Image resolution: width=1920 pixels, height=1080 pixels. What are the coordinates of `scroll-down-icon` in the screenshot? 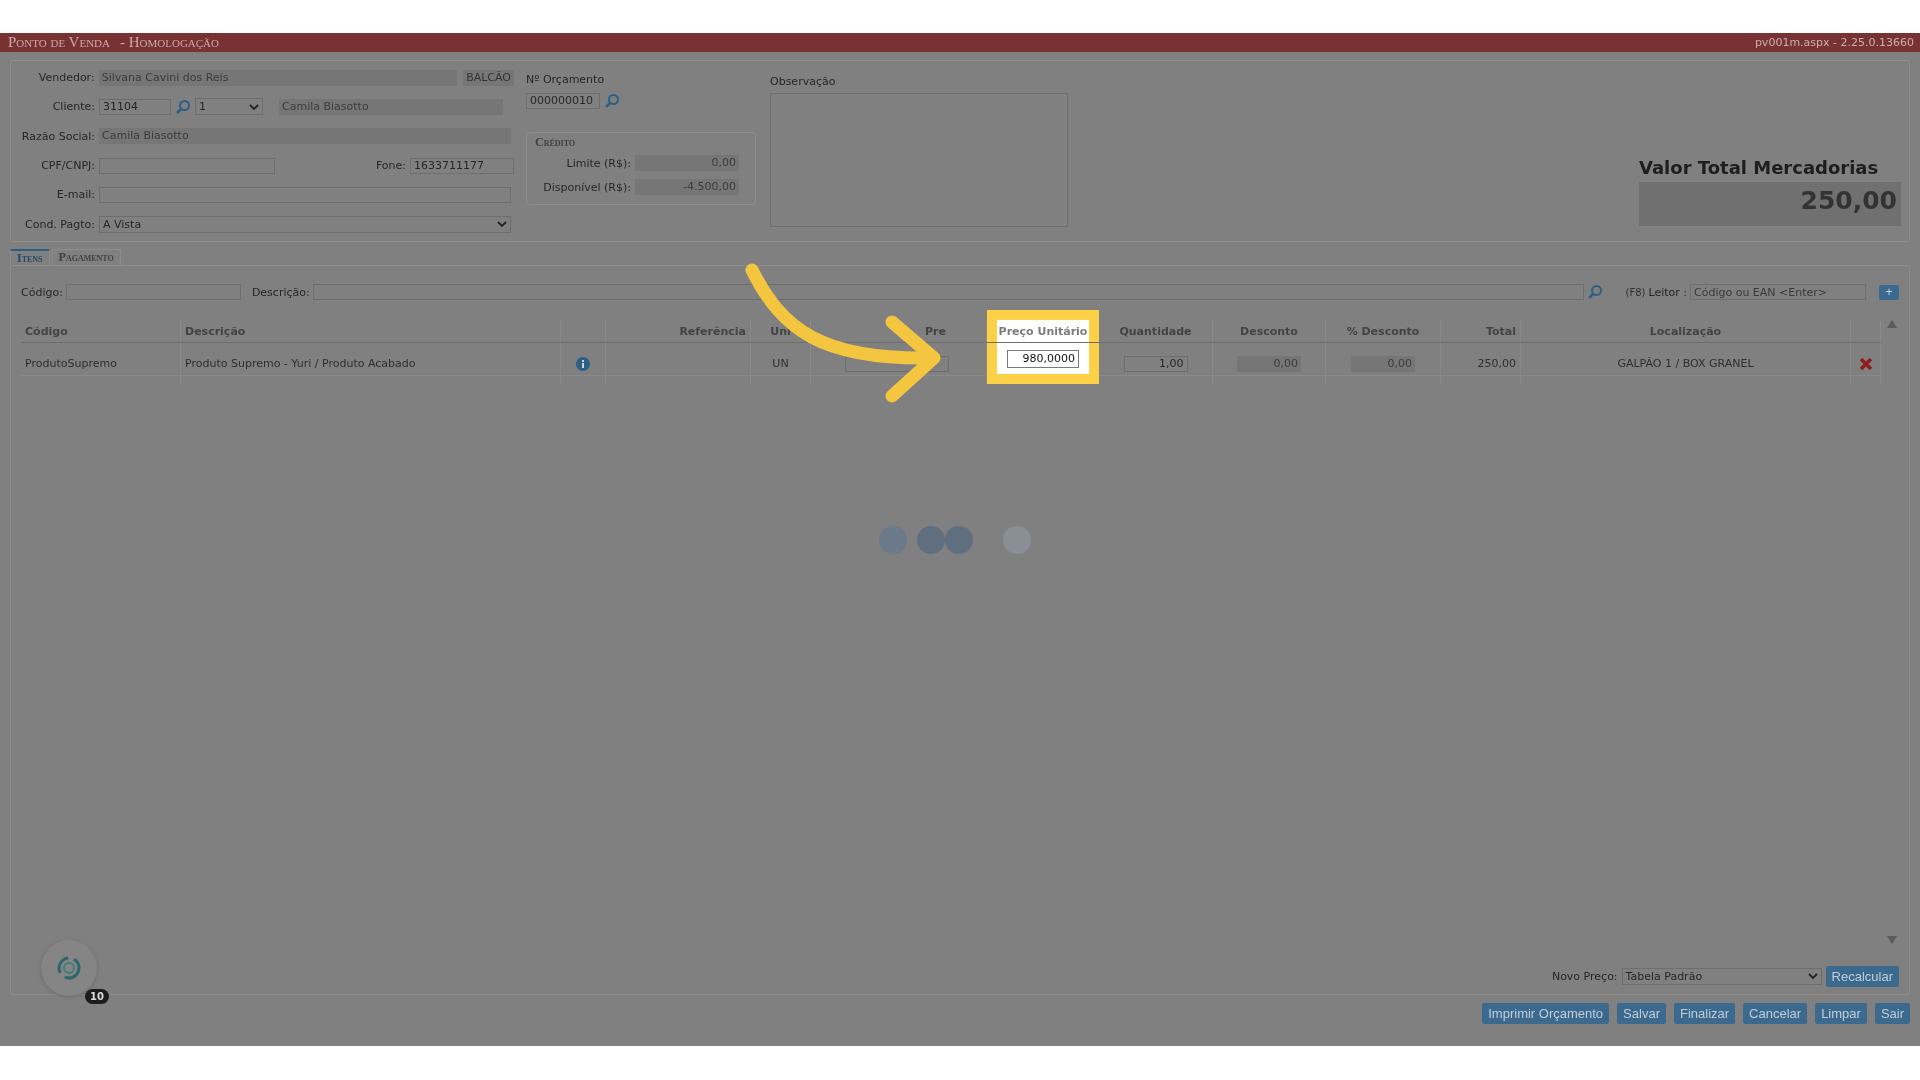 It's located at (1892, 940).